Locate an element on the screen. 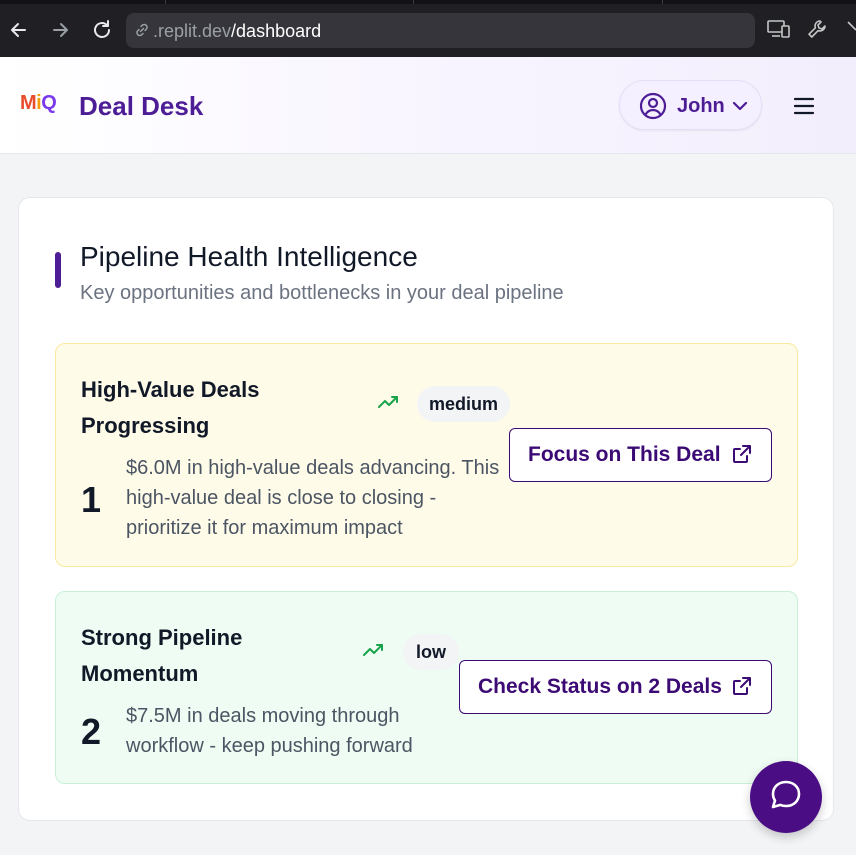  deal-count: 2 is located at coordinates (91, 731).